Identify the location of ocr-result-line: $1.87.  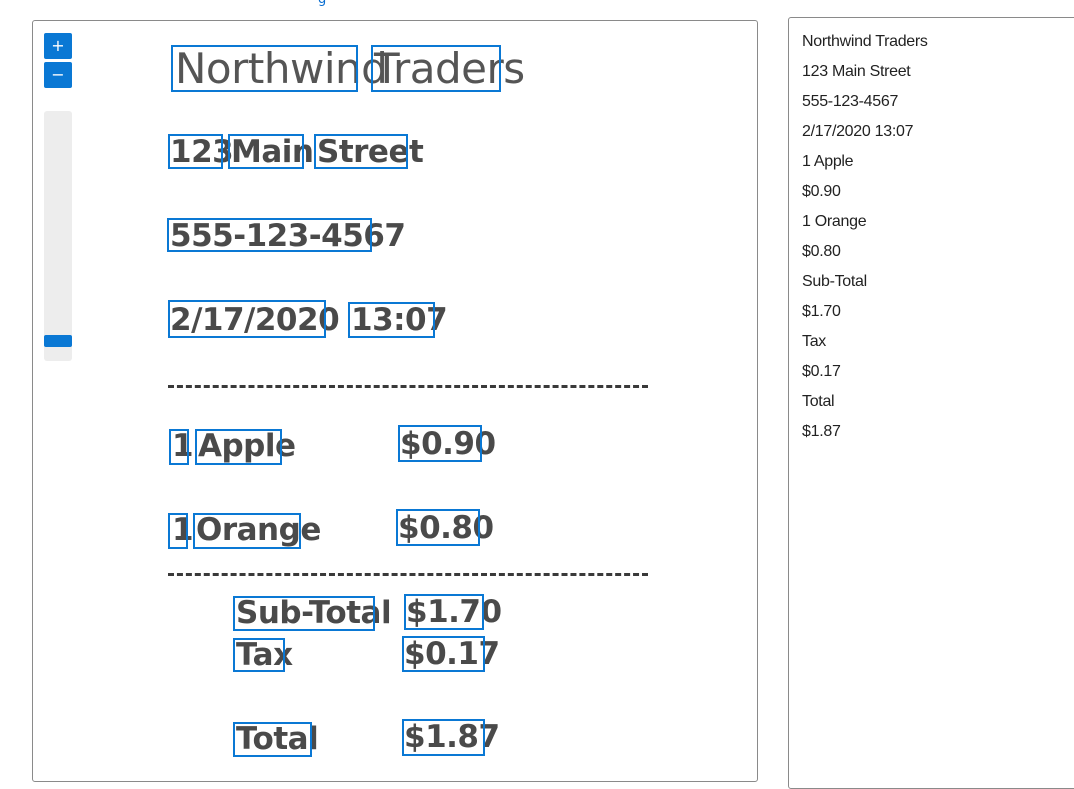
(821, 431).